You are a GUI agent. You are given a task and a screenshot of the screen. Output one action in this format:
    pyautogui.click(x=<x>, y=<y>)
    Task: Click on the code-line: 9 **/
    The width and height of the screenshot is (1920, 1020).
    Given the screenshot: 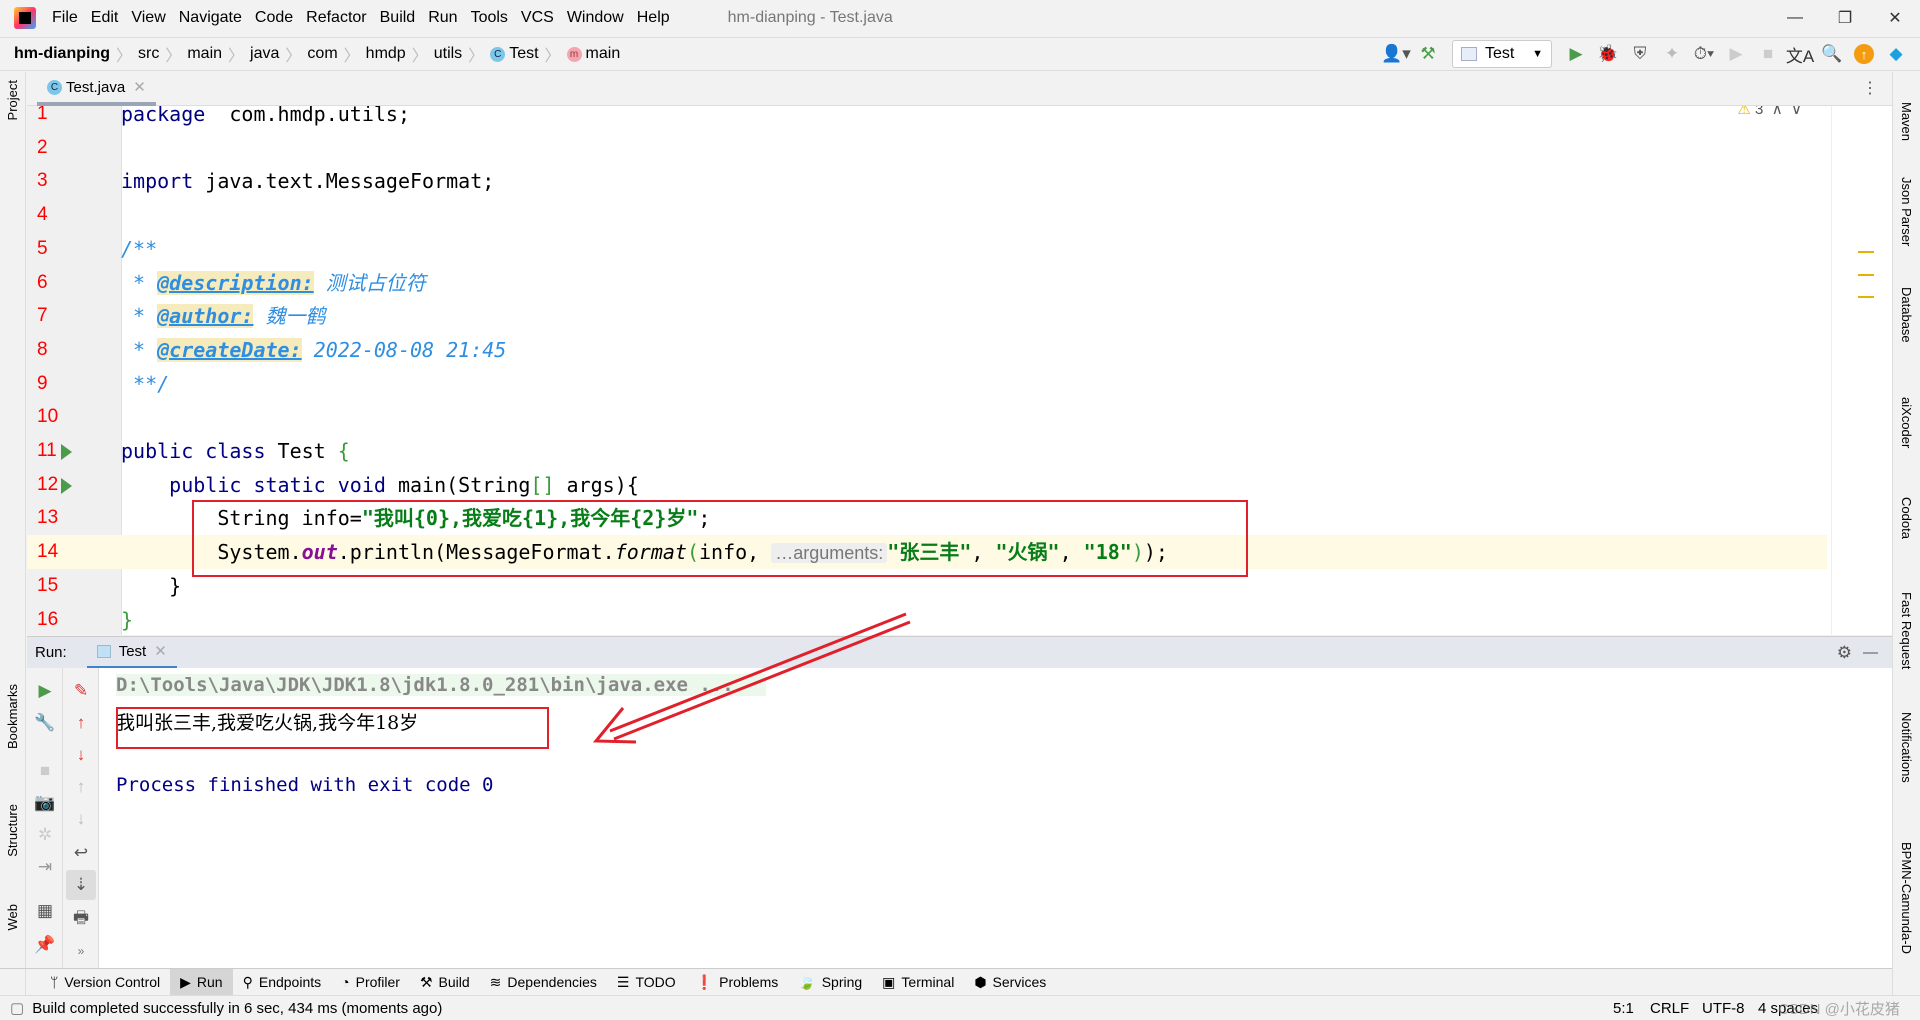 What is the action you would take?
    pyautogui.click(x=927, y=384)
    